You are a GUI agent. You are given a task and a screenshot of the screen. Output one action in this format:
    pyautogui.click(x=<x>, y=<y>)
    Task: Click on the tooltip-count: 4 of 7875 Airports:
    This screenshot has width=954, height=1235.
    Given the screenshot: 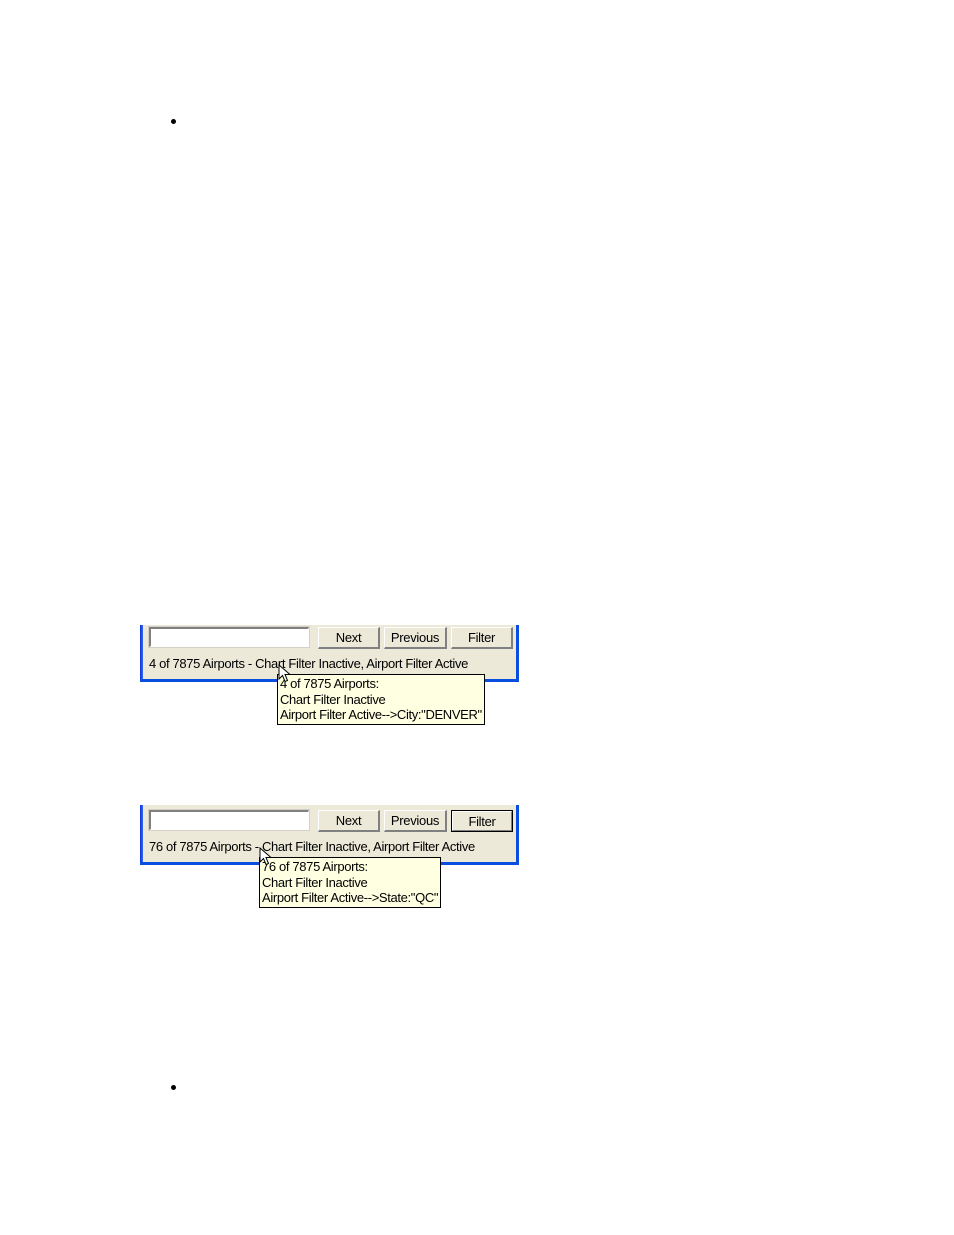 What is the action you would take?
    pyautogui.click(x=329, y=683)
    